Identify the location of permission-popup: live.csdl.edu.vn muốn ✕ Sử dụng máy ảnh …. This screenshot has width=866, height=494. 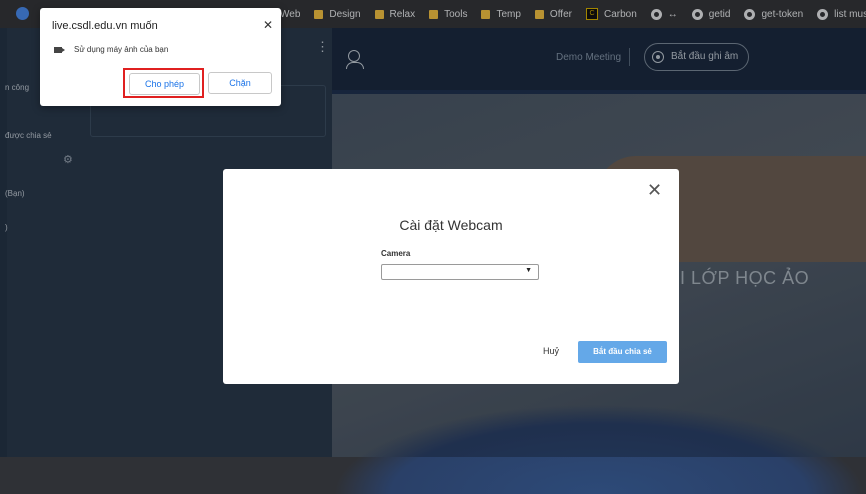
(160, 57).